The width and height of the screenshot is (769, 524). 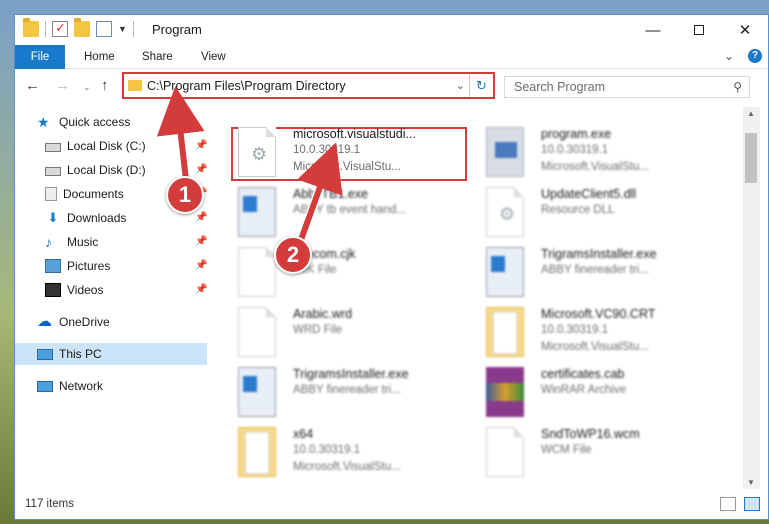 I want to click on file-name: TrigramsInstaller.exe, so click(x=599, y=254).